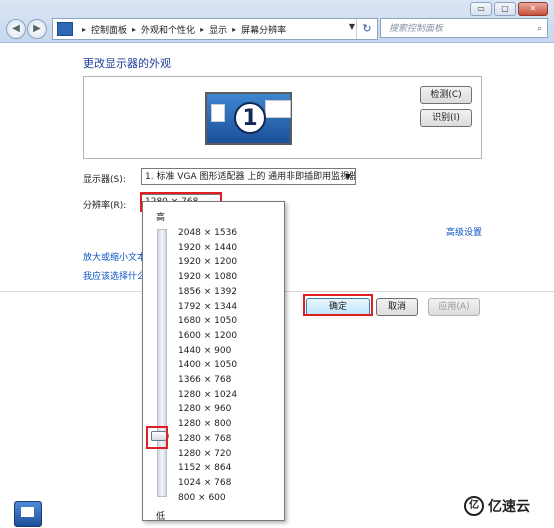 The image size is (554, 528). I want to click on watermark-logo-icon: 亿, so click(474, 506).